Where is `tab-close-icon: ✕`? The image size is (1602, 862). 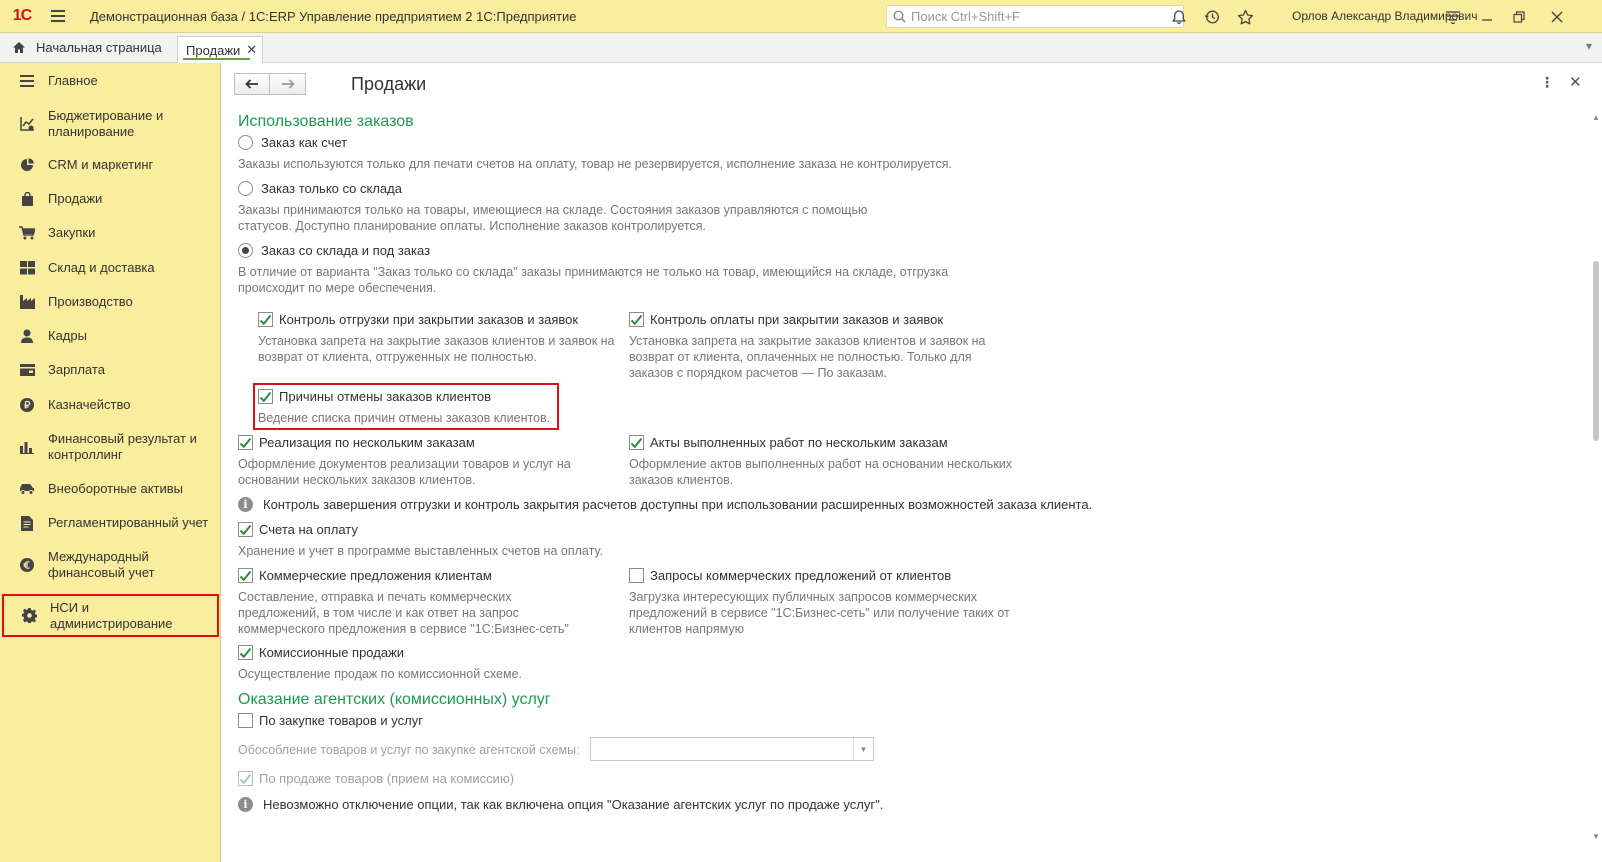 tab-close-icon: ✕ is located at coordinates (251, 50).